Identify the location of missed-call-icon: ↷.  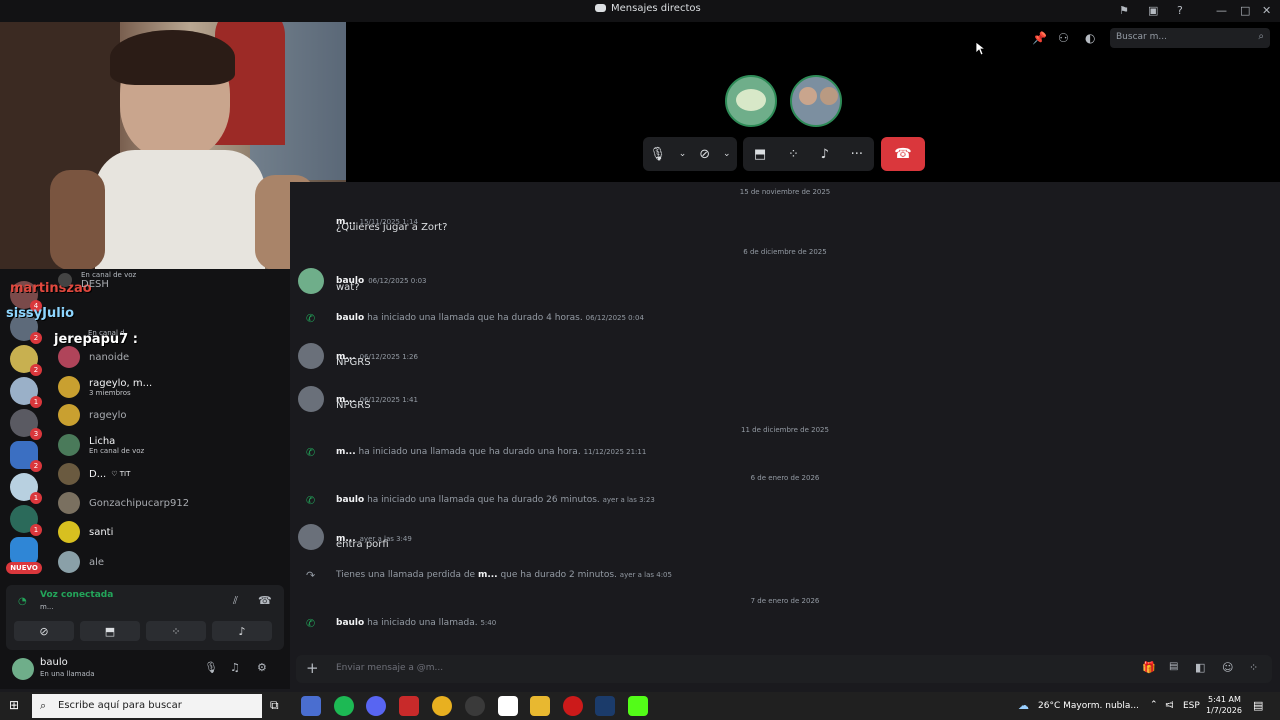
(311, 575).